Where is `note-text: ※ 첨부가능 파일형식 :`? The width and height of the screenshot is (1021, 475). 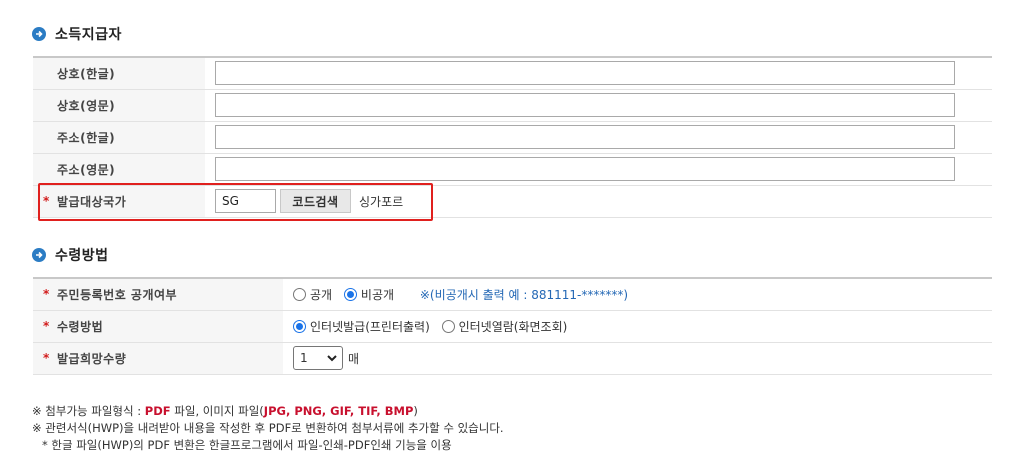
note-text: ※ 첨부가능 파일형식 : is located at coordinates (88, 411).